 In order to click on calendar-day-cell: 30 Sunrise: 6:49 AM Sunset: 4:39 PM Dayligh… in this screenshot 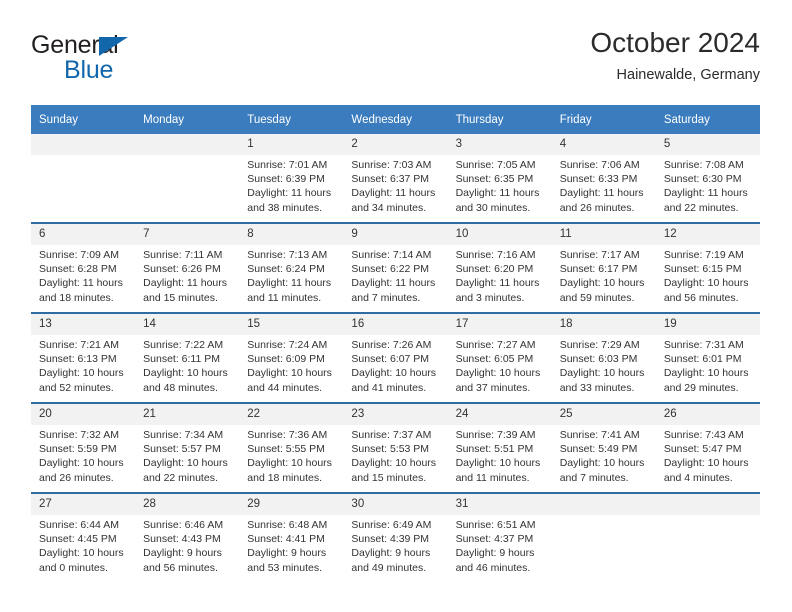, I will do `click(395, 537)`.